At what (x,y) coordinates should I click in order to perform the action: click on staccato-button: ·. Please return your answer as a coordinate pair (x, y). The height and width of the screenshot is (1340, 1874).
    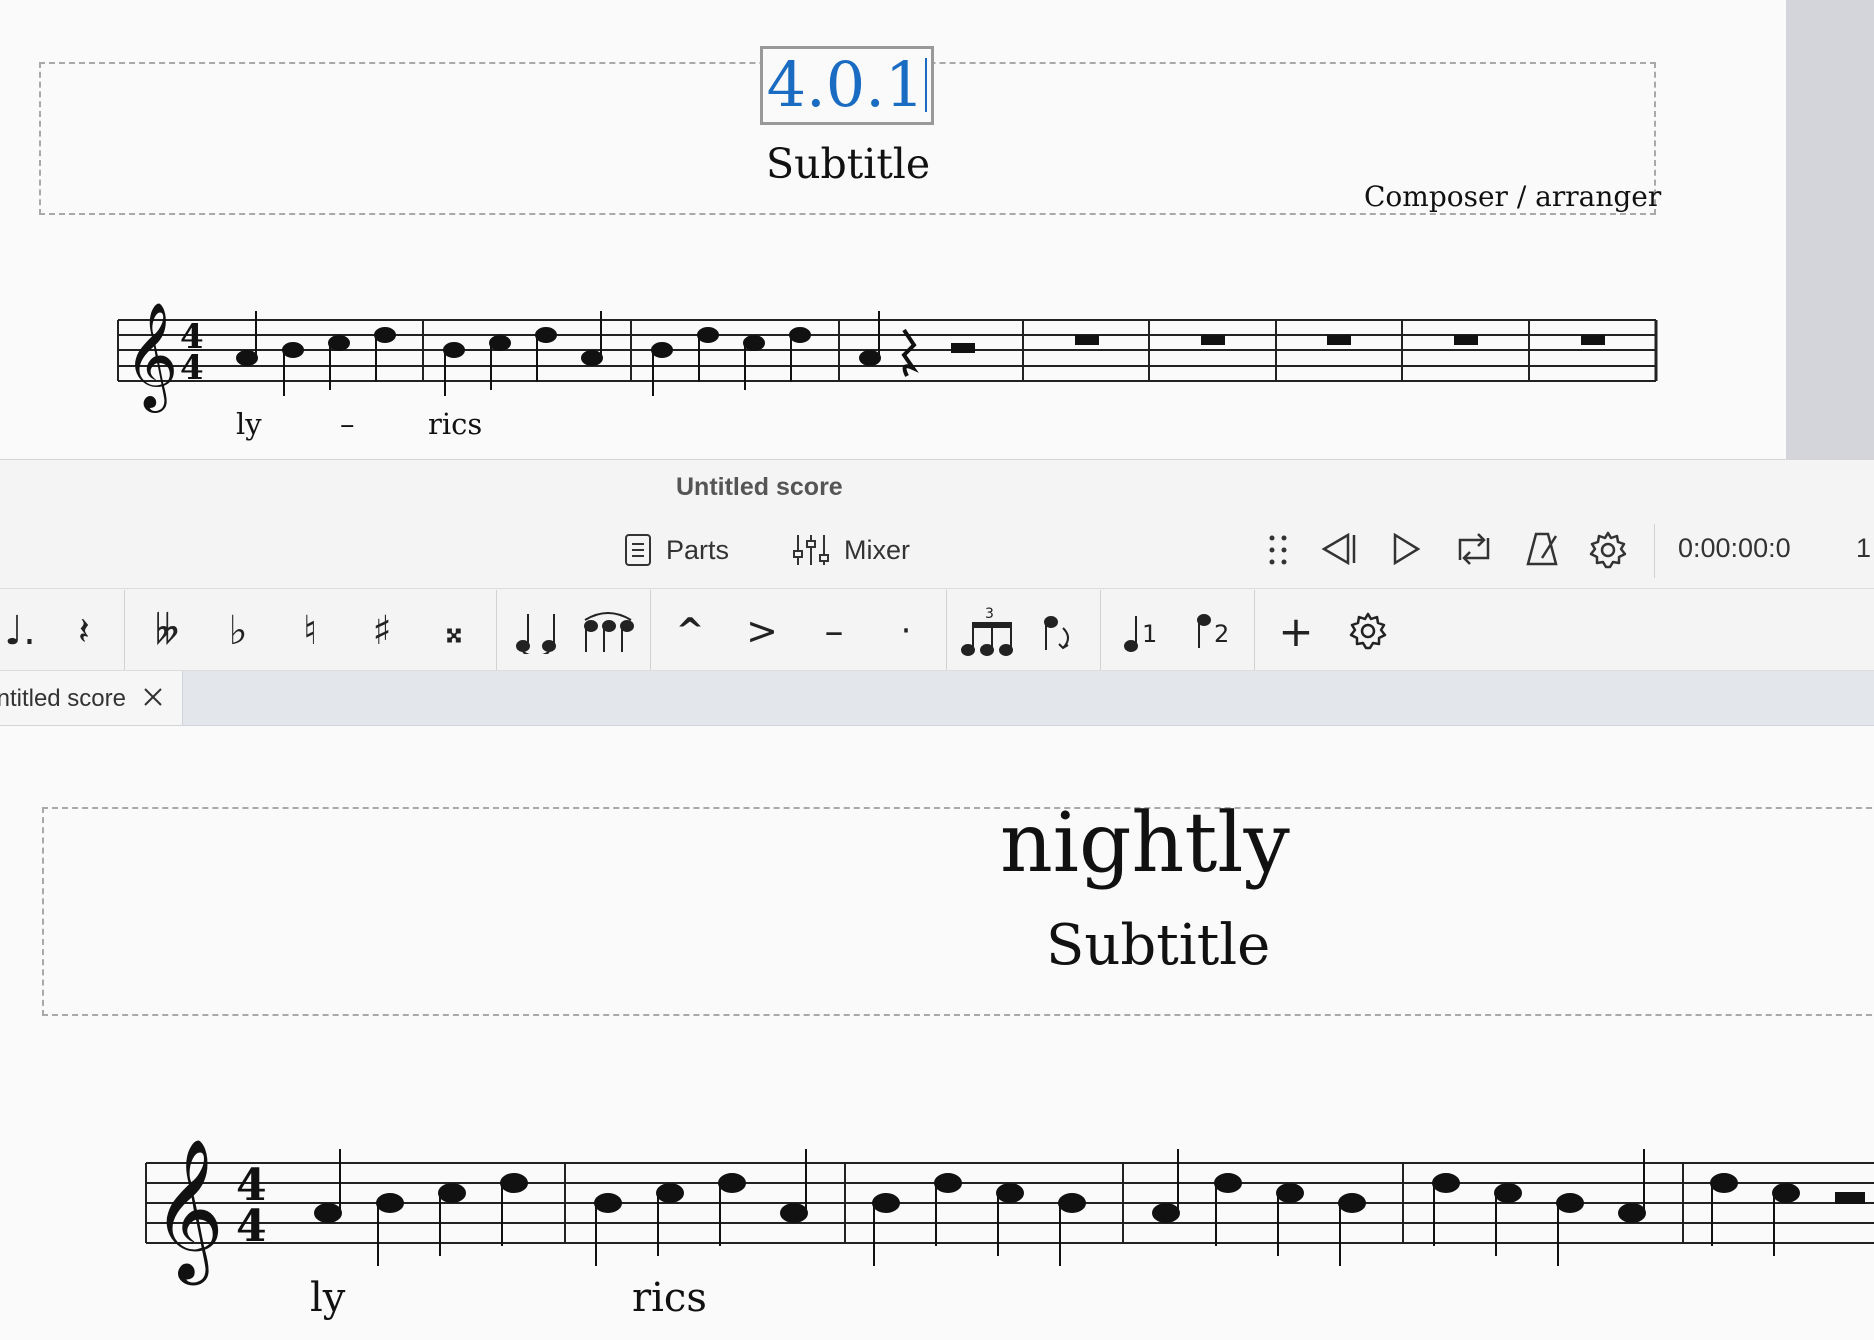
    Looking at the image, I should click on (906, 631).